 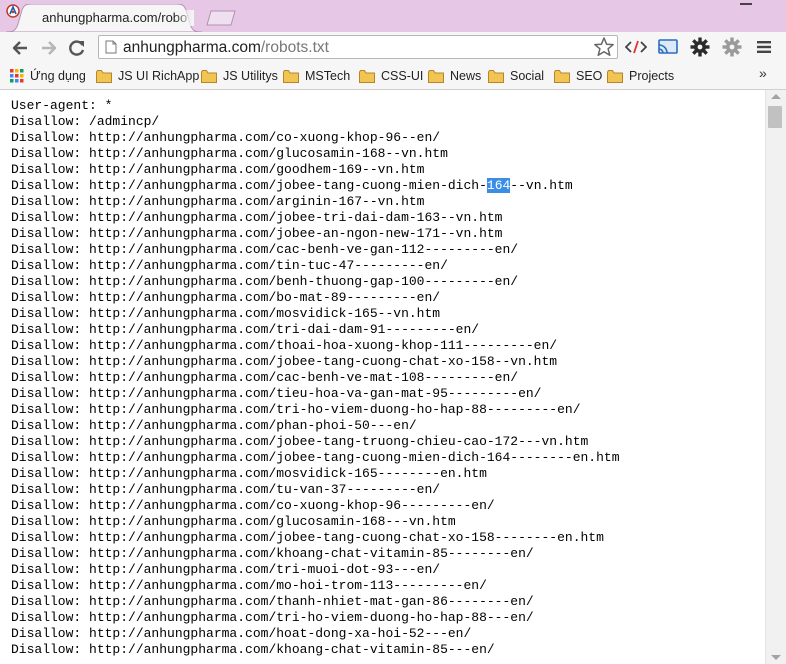 I want to click on scroll-down-arrow-icon, so click(x=776, y=657).